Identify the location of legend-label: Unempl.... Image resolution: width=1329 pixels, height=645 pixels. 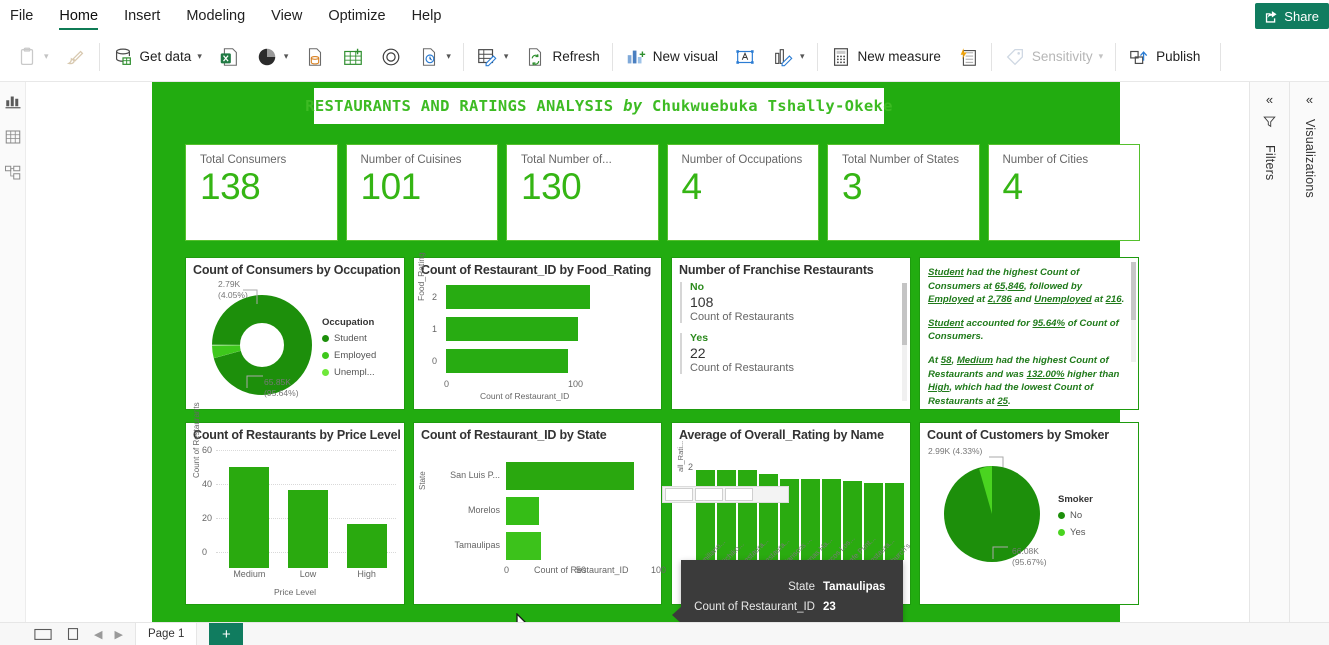
(354, 372).